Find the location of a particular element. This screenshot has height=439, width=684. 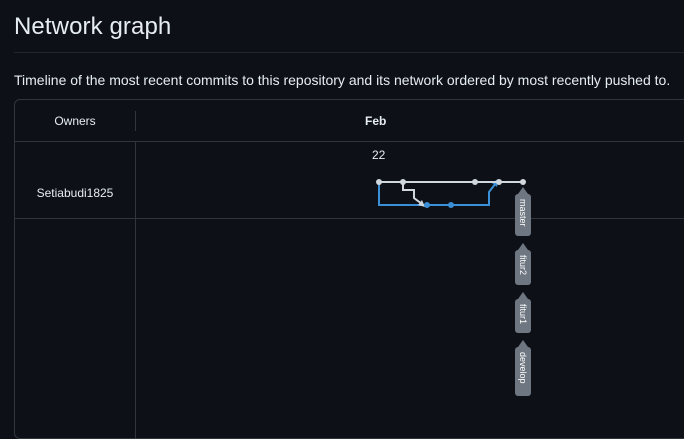

branch-line-blue is located at coordinates (437, 194).